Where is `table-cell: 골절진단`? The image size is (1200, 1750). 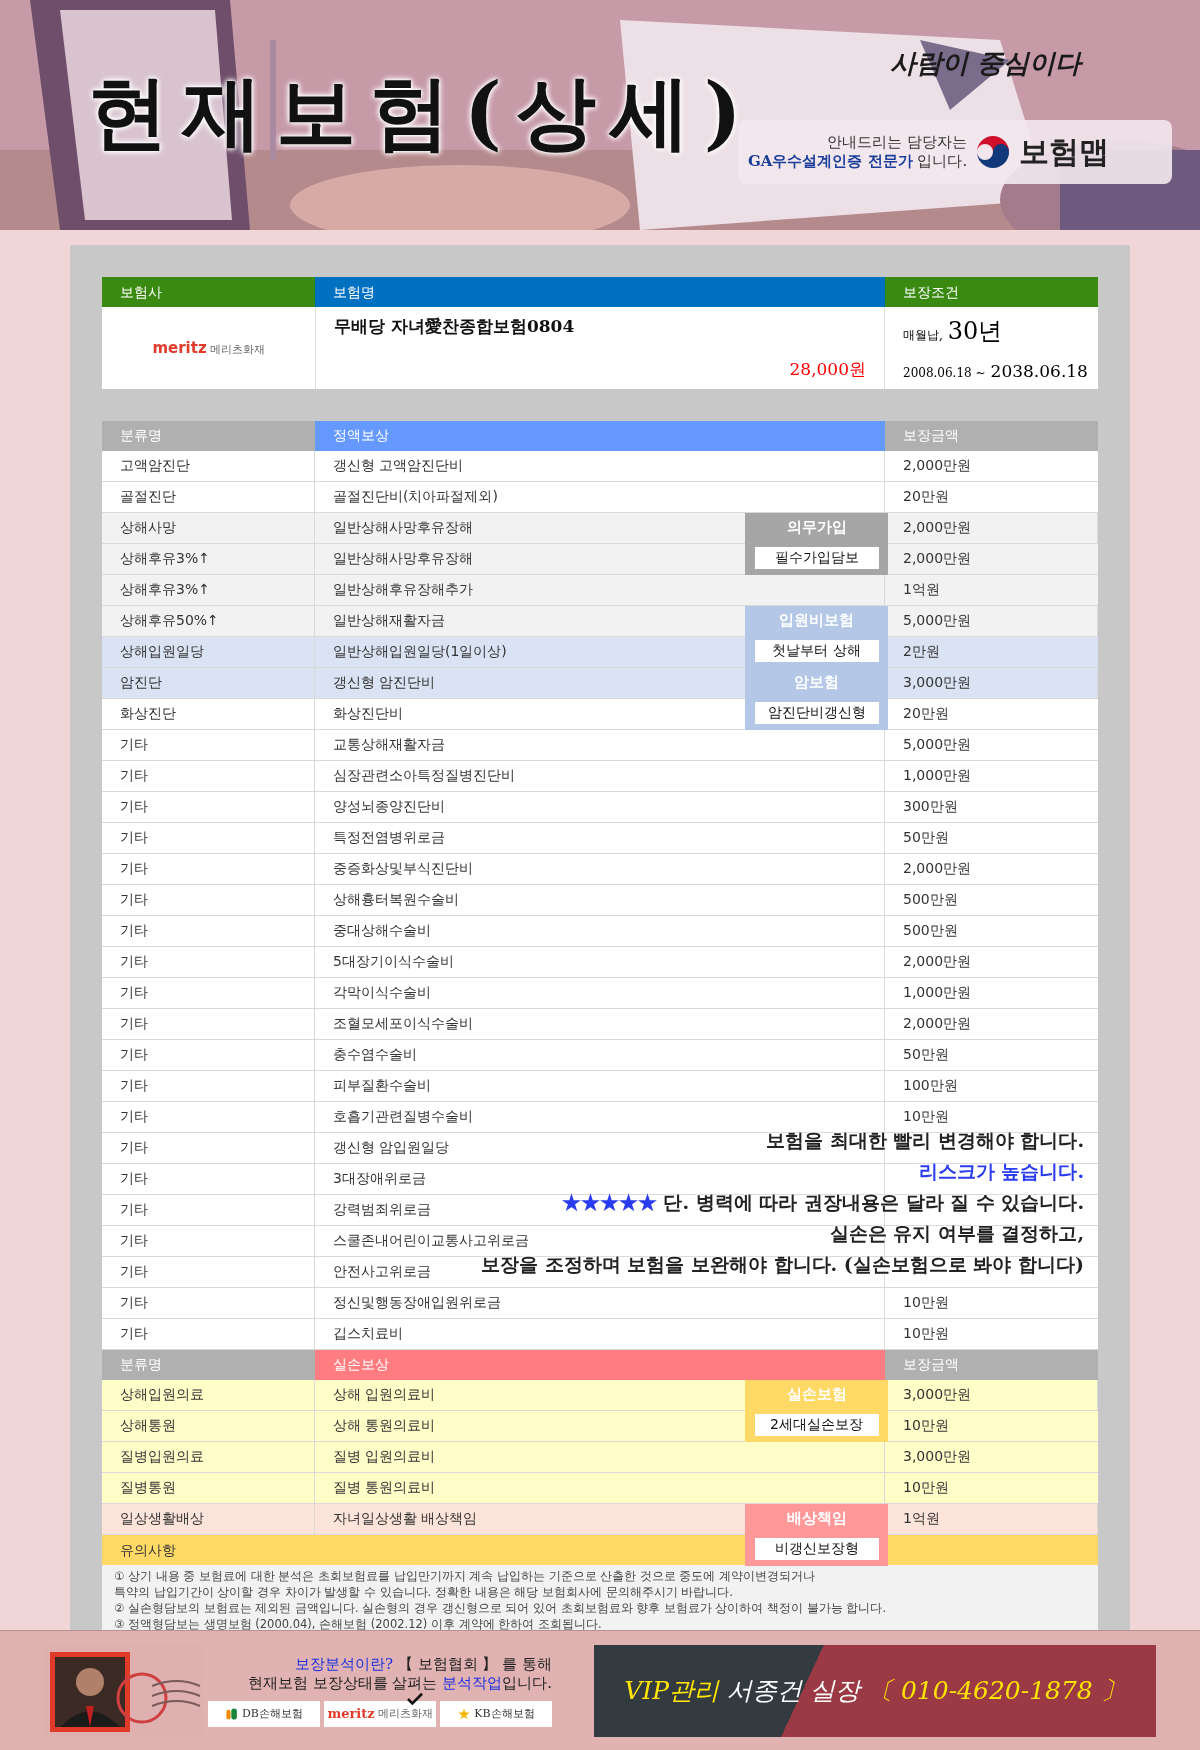 table-cell: 골절진단 is located at coordinates (148, 497).